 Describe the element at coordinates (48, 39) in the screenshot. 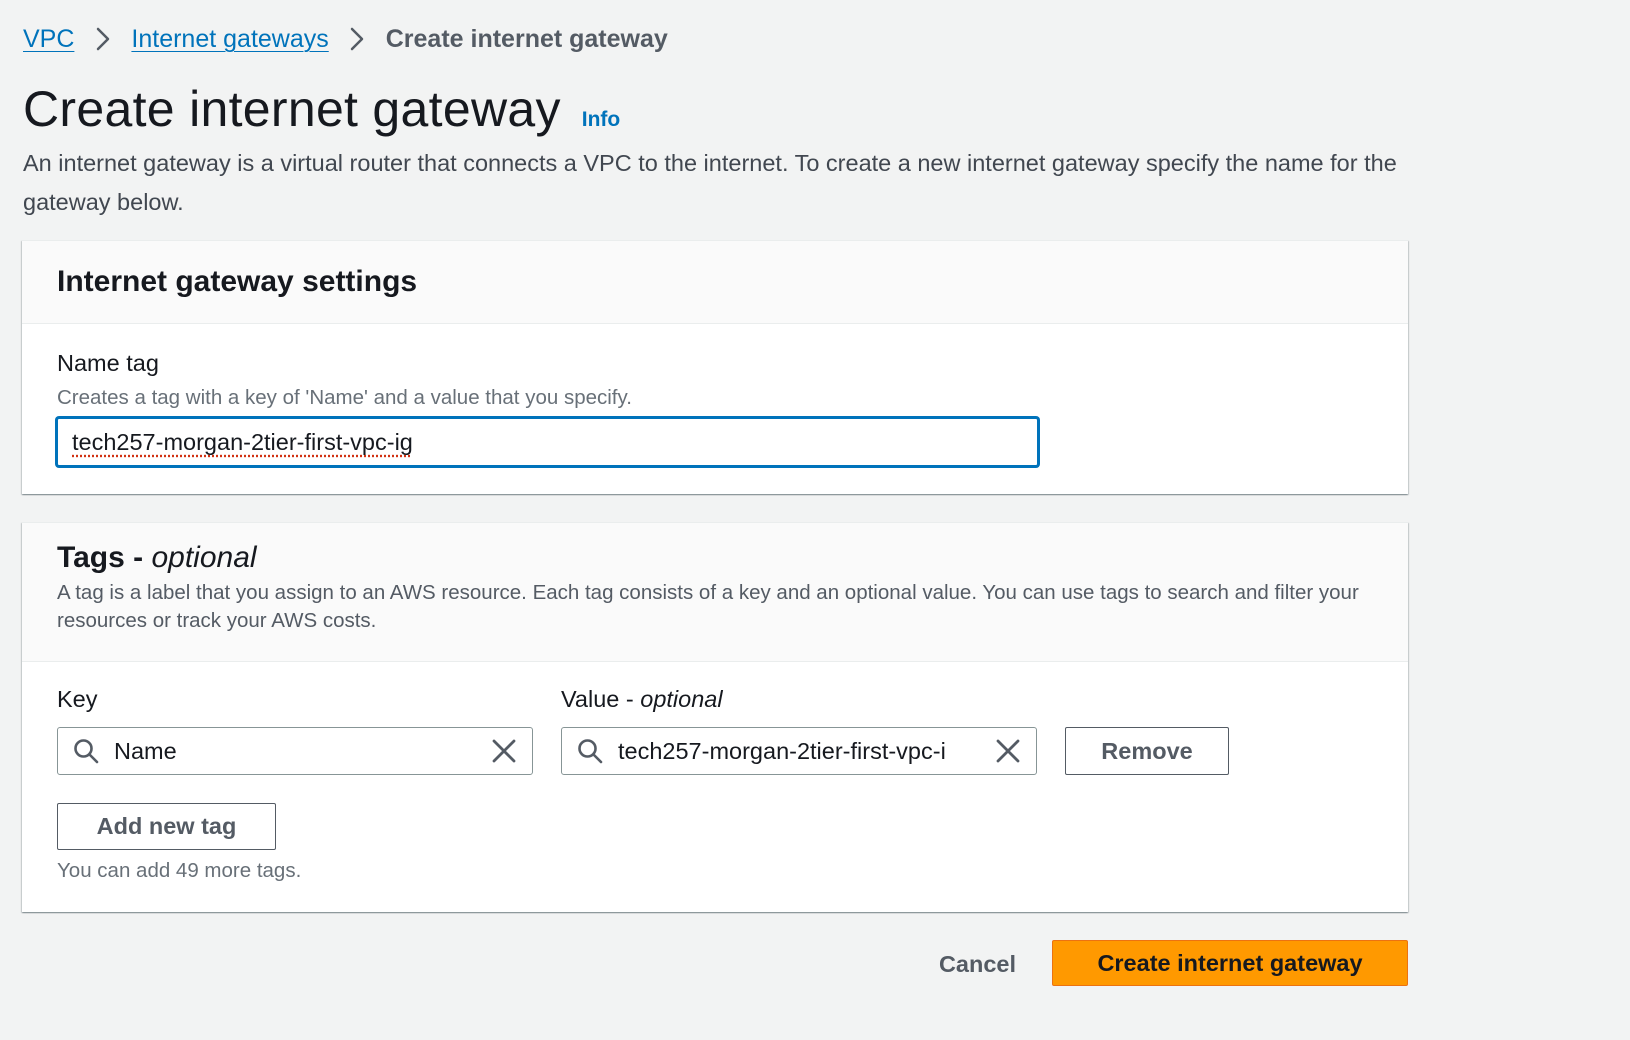

I see `breadcrumb-link-vpc: VPC` at that location.